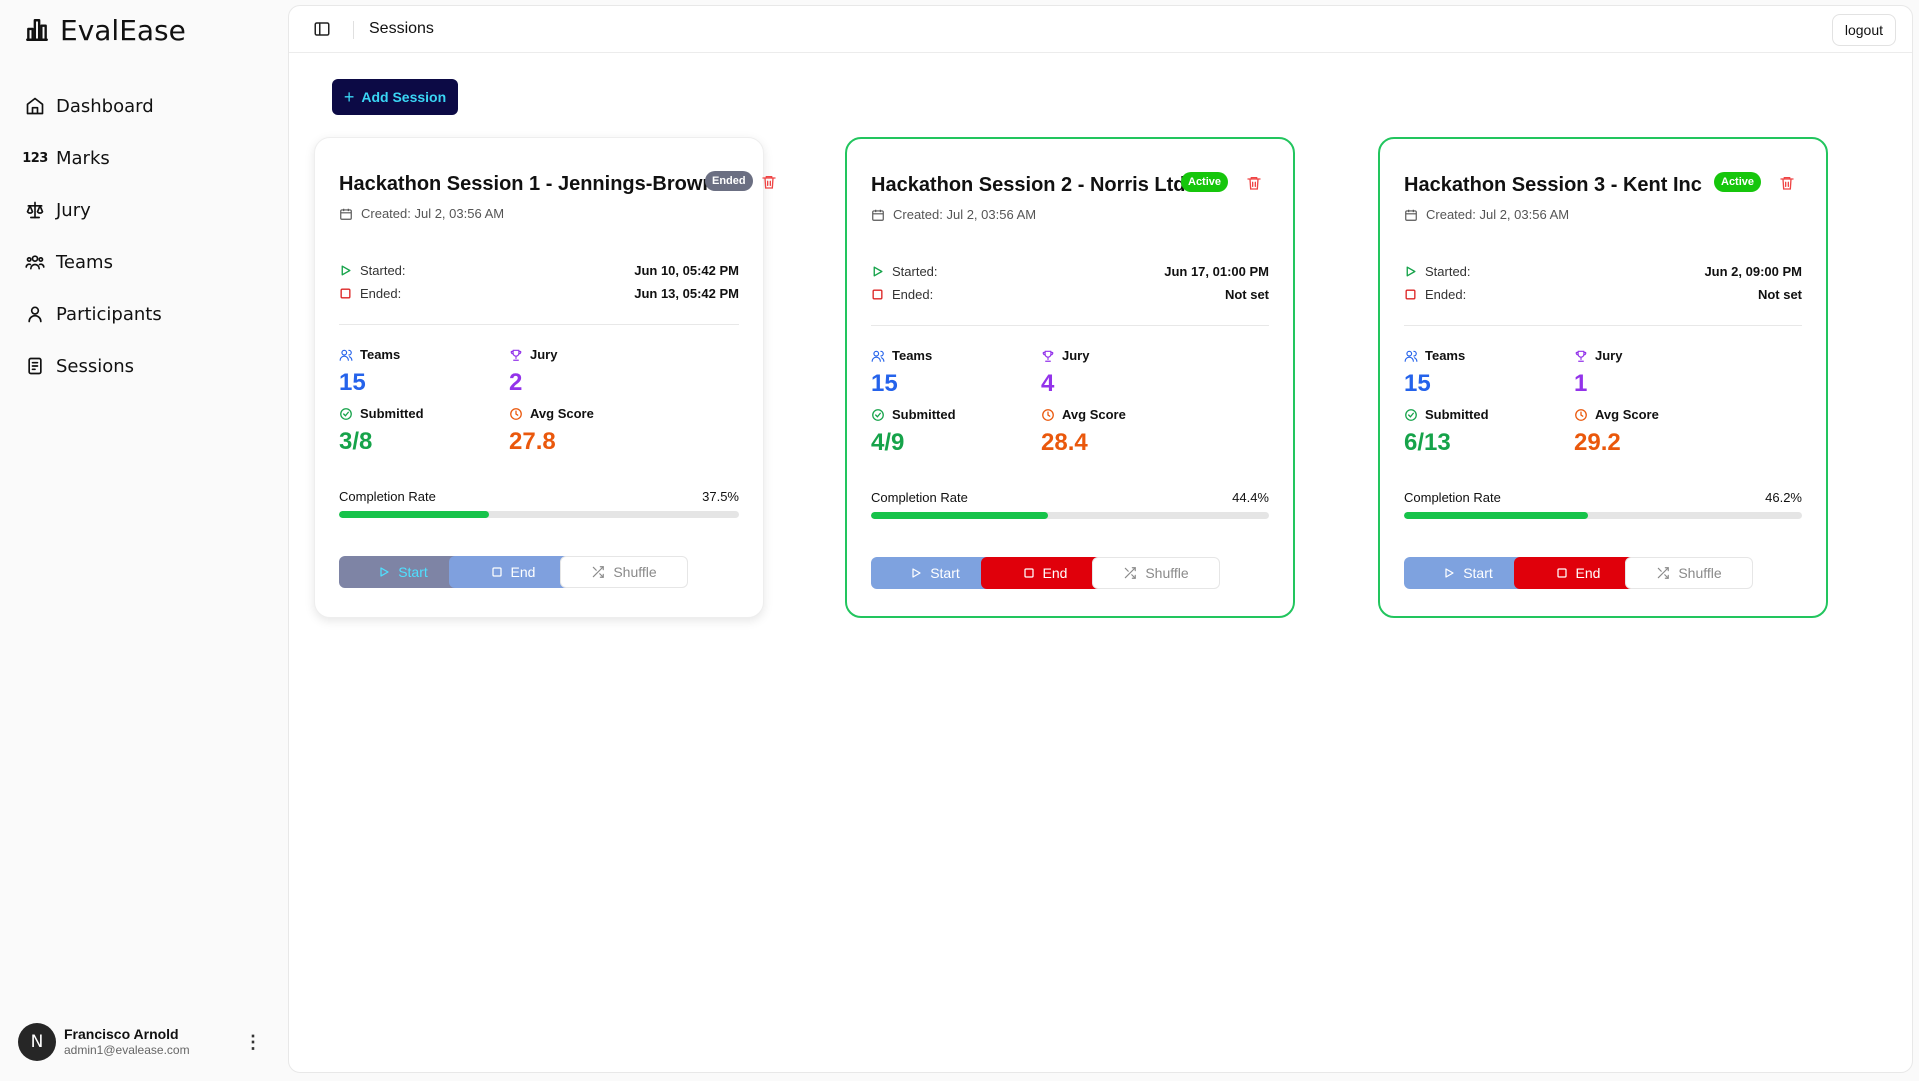 The image size is (1919, 1081). I want to click on completion-progress-bar, so click(539, 514).